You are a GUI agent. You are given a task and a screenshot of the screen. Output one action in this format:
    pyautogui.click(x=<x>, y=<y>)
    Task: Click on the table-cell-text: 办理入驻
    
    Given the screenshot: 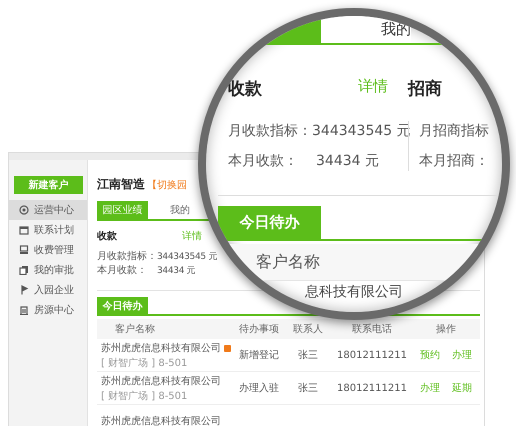 What is the action you would take?
    pyautogui.click(x=259, y=388)
    